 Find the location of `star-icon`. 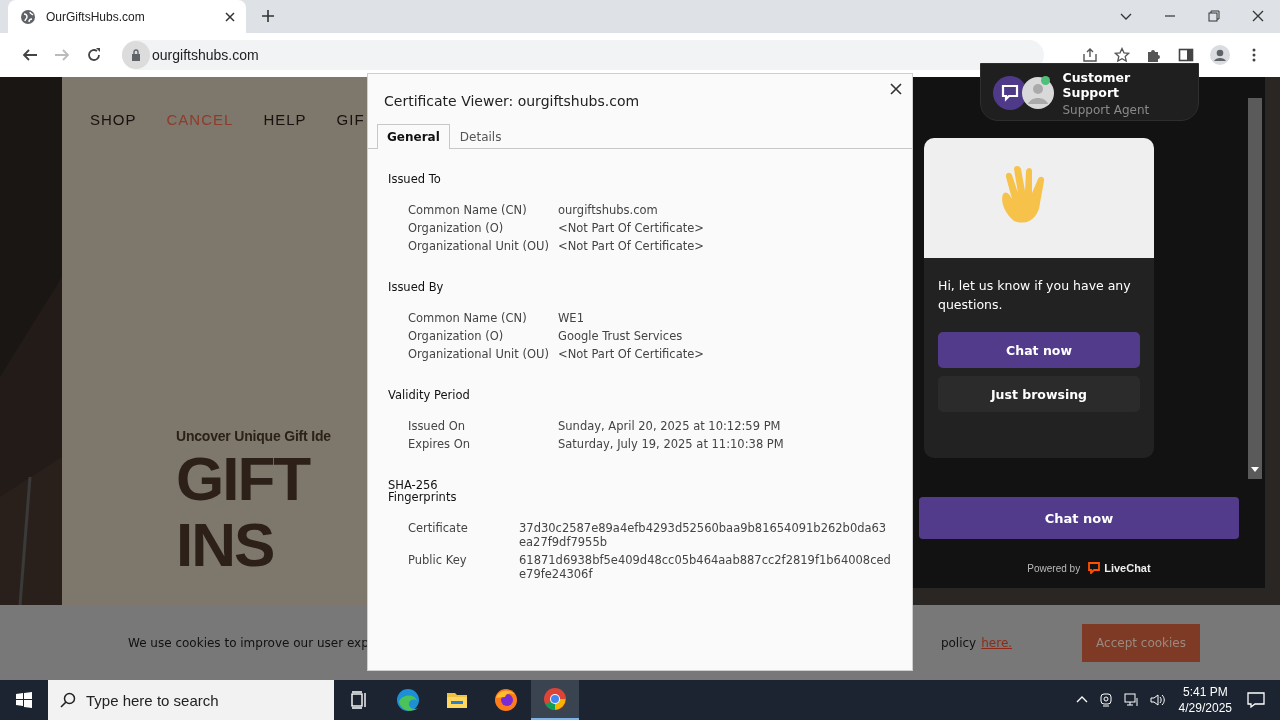

star-icon is located at coordinates (1122, 55).